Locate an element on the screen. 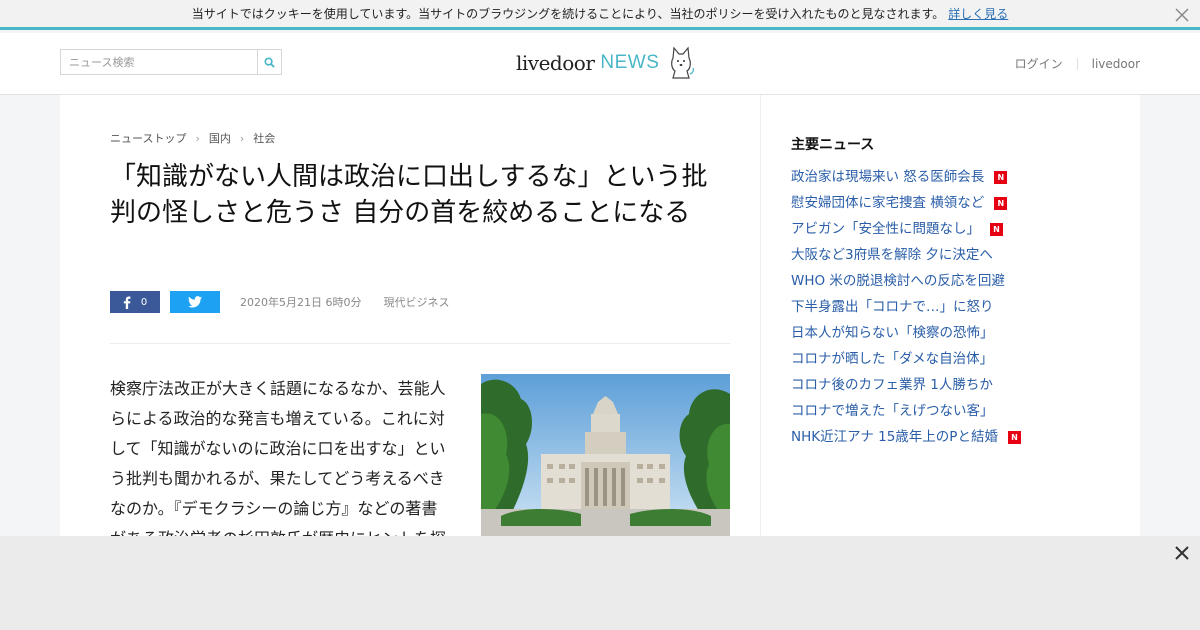 The width and height of the screenshot is (1200, 630). news-item-label: NHK近江アナ 15歳年上のPと結婚 is located at coordinates (894, 437).